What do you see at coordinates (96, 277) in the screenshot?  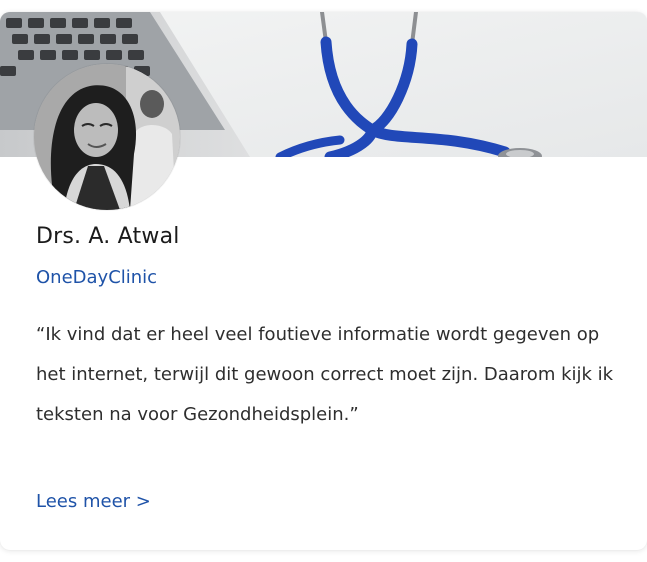 I see `organization-link: OneDayClinic` at bounding box center [96, 277].